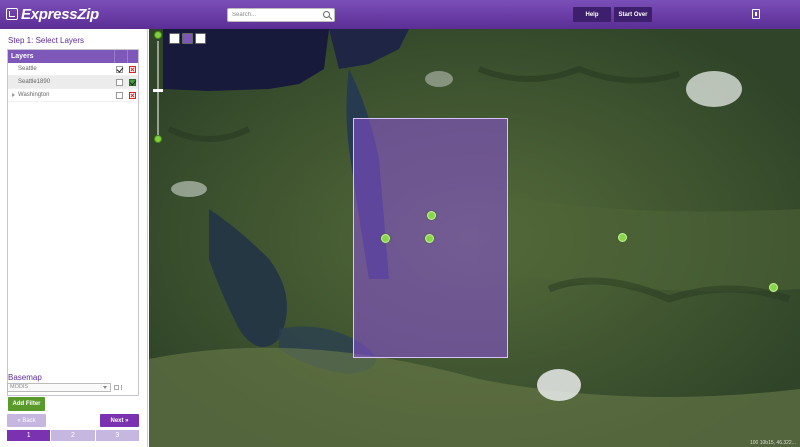  I want to click on layers-header-label: Layers, so click(22, 56).